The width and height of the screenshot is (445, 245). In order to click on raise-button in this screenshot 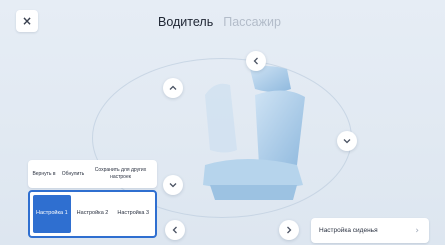, I will do `click(173, 88)`.